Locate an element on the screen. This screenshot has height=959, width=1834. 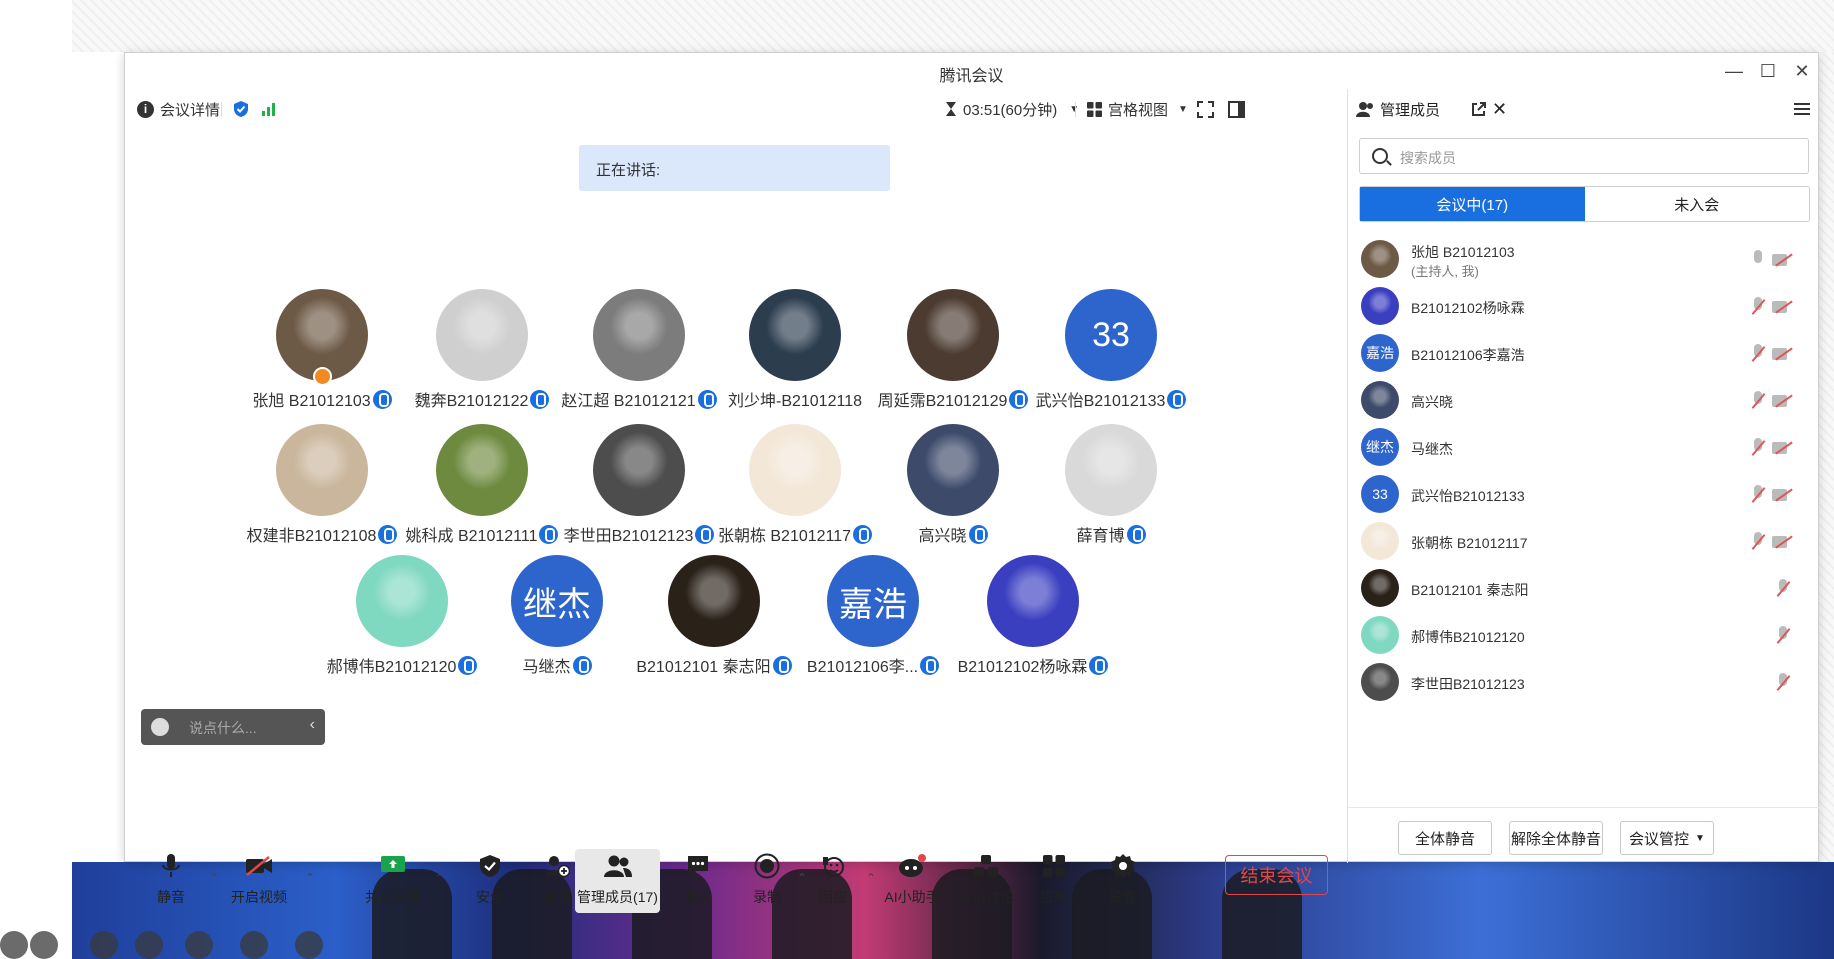
camera-icon is located at coordinates (199, 945).